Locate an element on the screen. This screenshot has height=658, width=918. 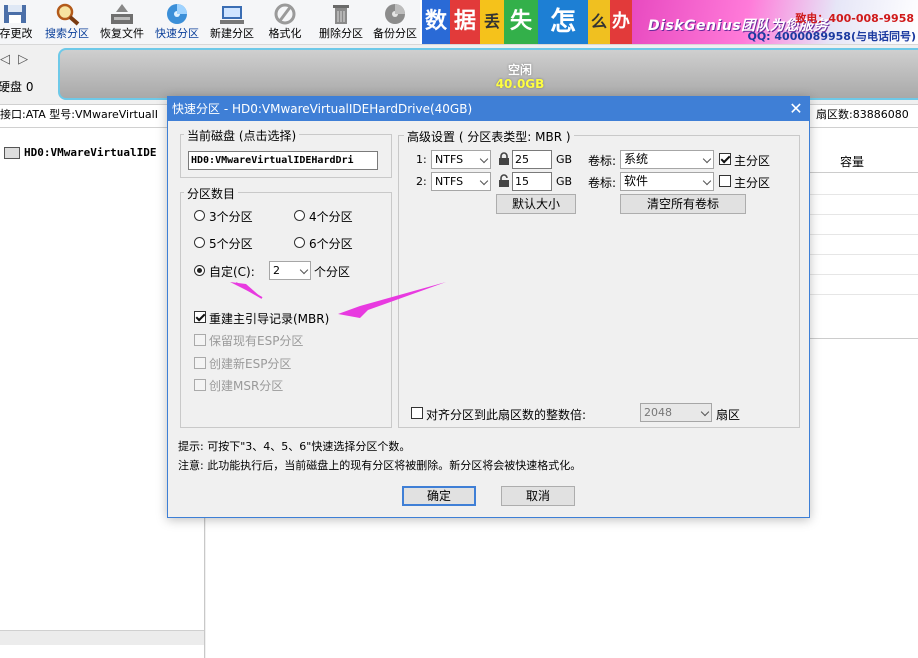
annotation-arrows is located at coordinates (338, 300).